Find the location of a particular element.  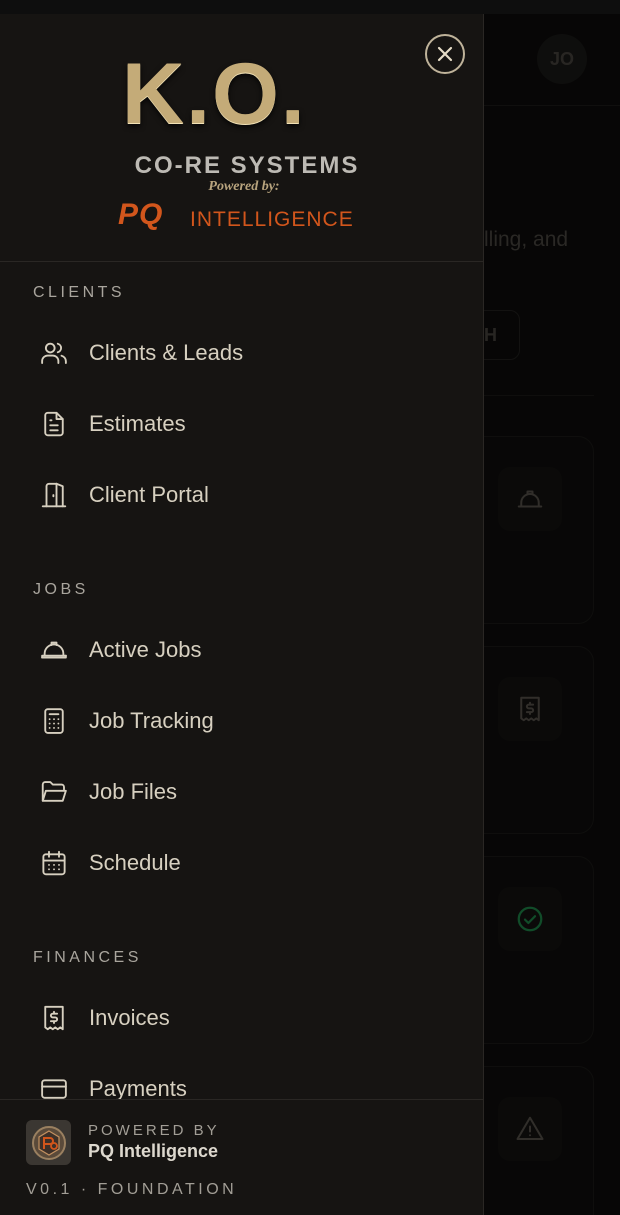

pq-logo-icon is located at coordinates (48, 1142).